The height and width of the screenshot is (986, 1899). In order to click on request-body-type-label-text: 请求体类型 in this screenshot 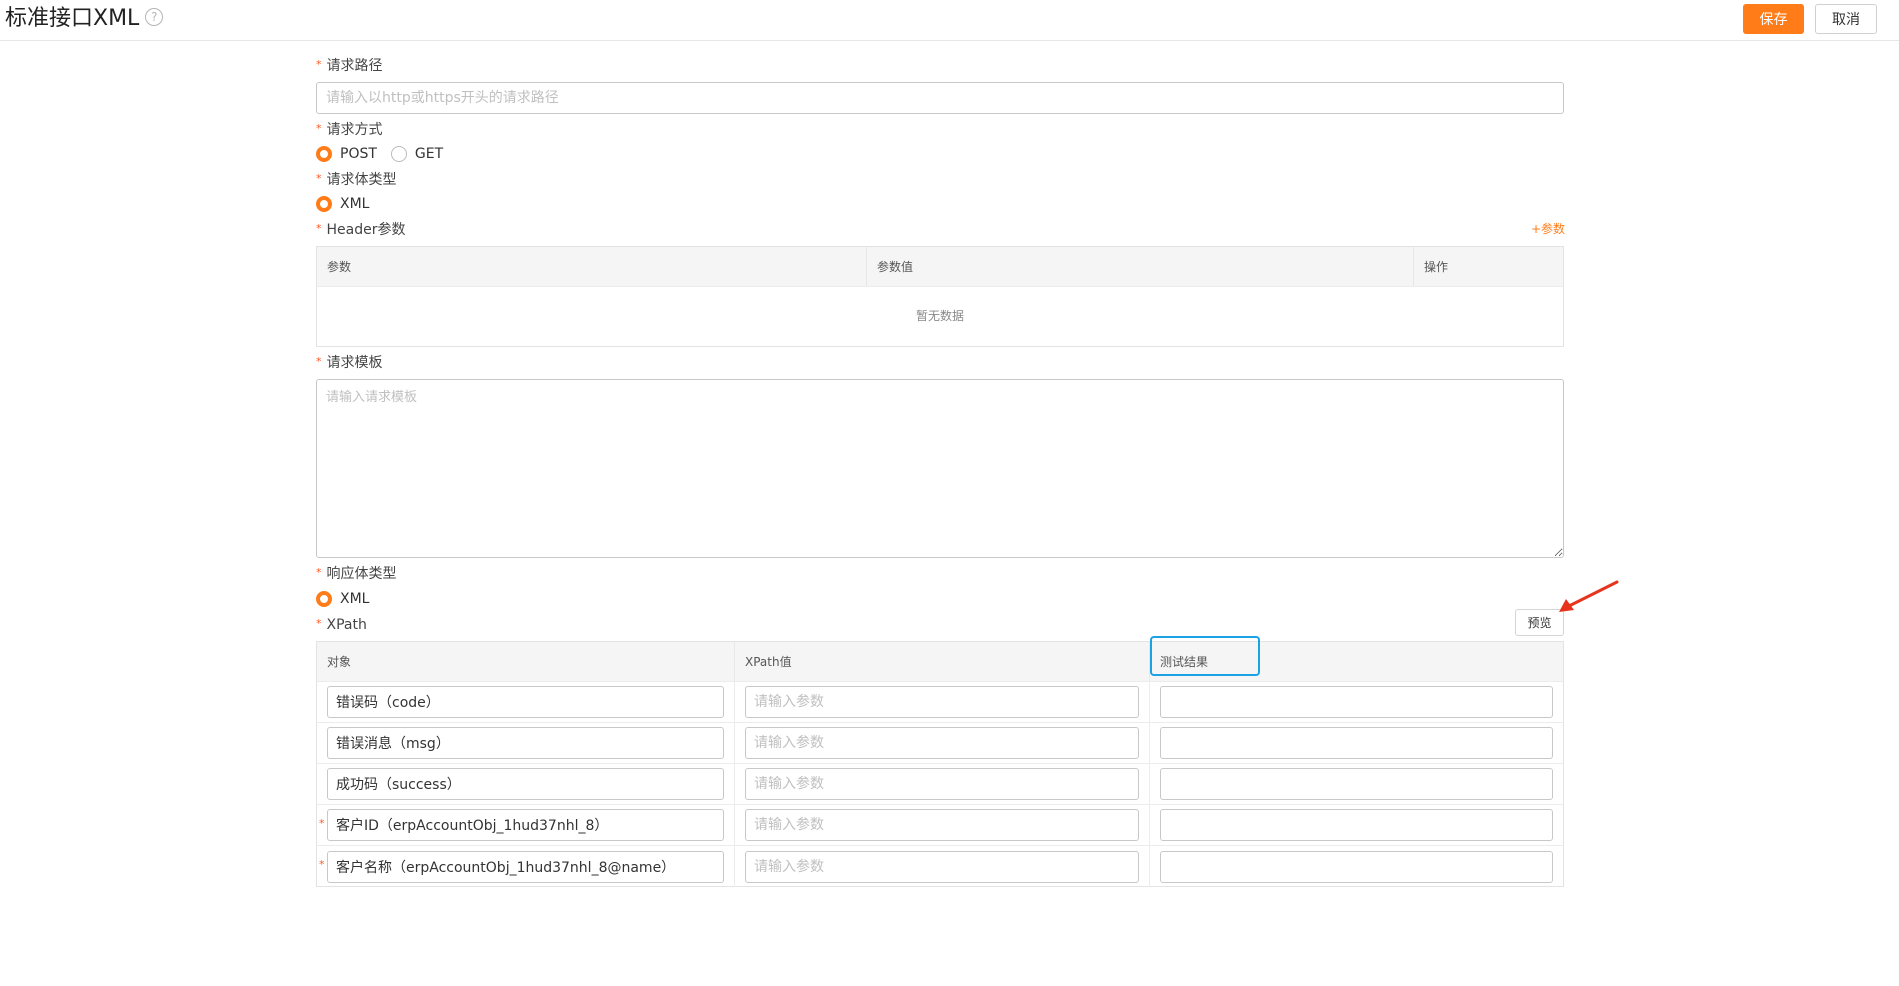, I will do `click(361, 180)`.